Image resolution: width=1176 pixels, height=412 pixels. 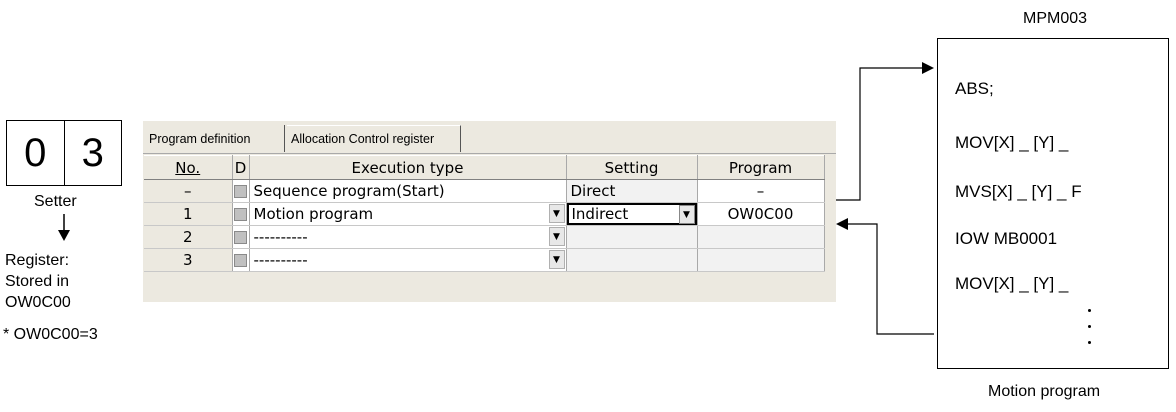 What do you see at coordinates (1006, 238) in the screenshot?
I see `program-line: IOW MB0001` at bounding box center [1006, 238].